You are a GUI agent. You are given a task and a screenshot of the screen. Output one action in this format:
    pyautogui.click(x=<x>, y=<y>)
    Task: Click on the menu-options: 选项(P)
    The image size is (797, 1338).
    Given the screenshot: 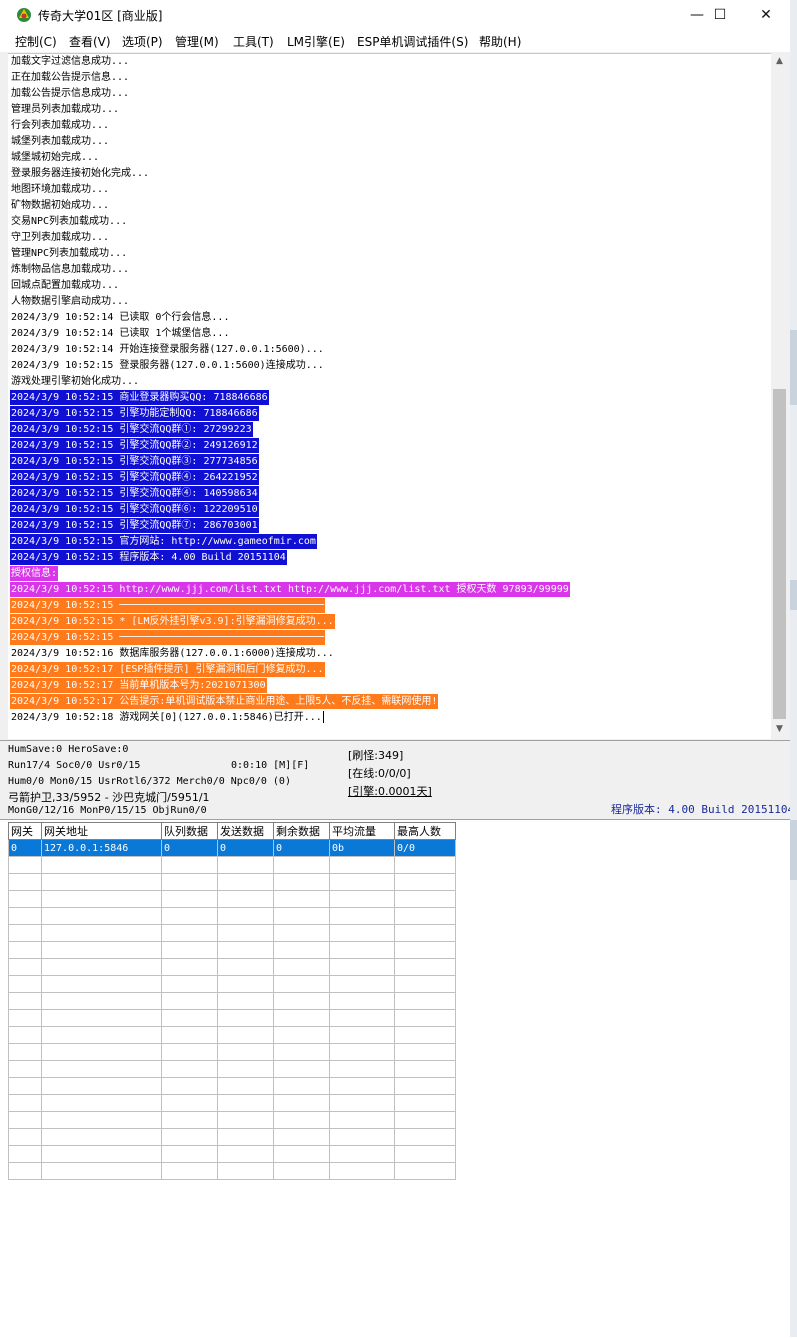 What is the action you would take?
    pyautogui.click(x=142, y=41)
    